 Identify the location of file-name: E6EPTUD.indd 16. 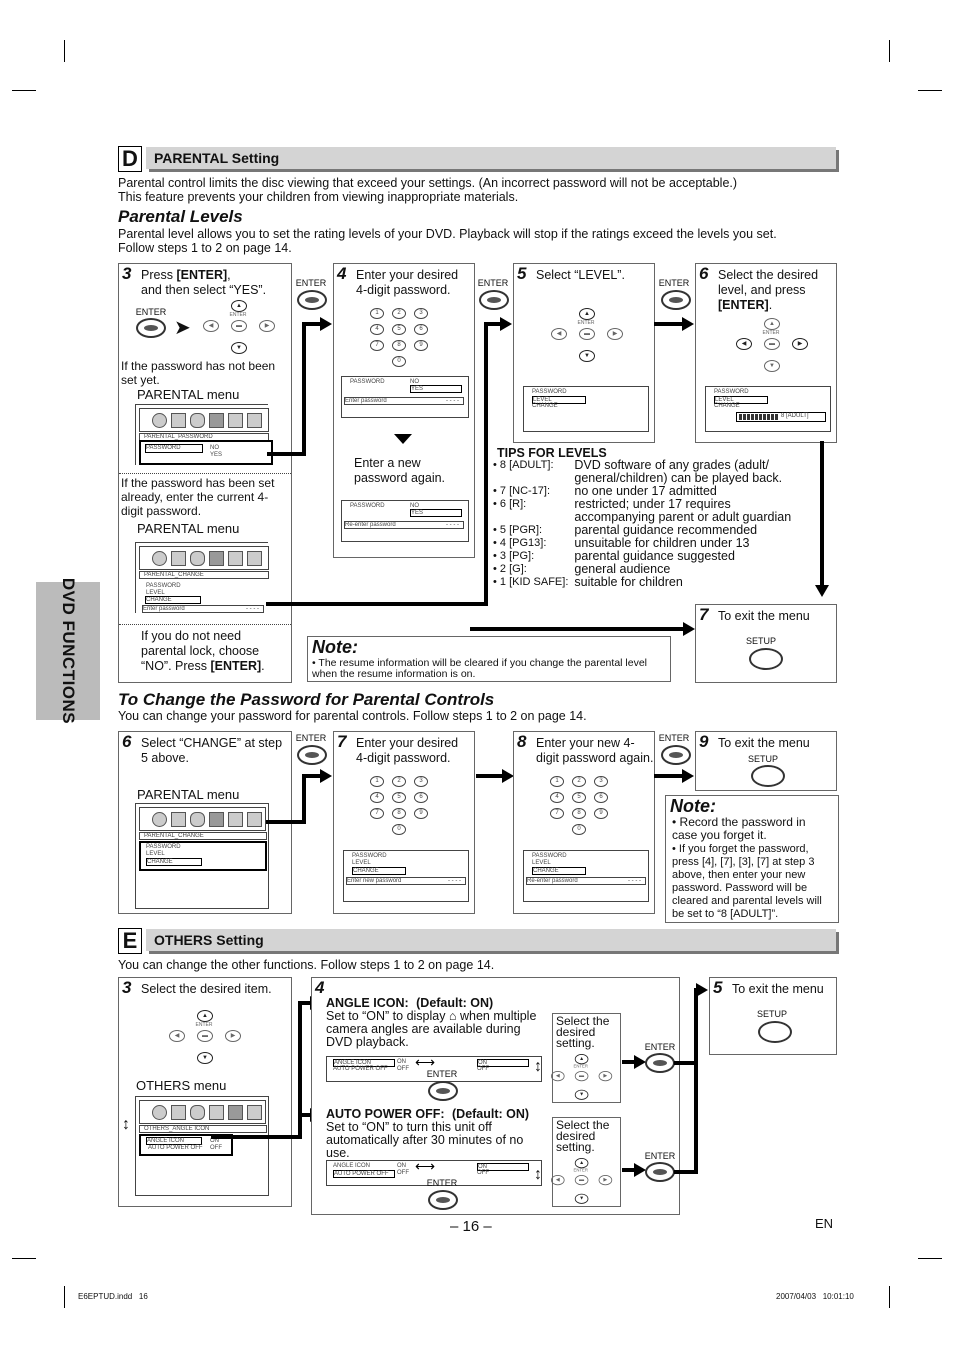
(113, 1296).